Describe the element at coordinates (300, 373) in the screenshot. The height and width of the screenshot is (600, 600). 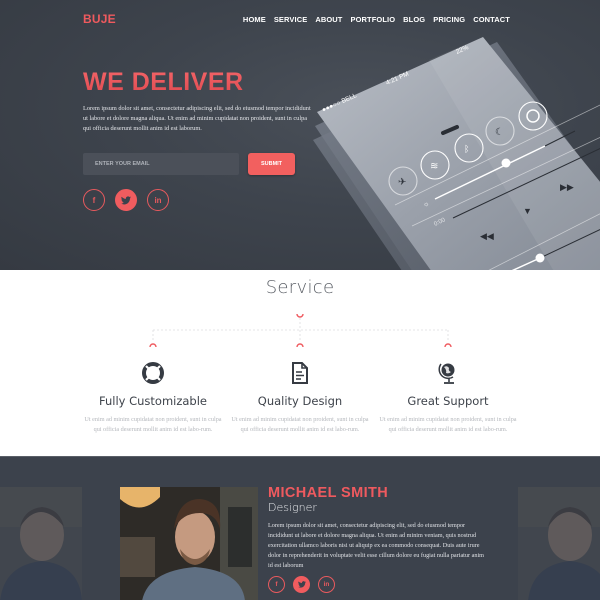
I see `document-icon` at that location.